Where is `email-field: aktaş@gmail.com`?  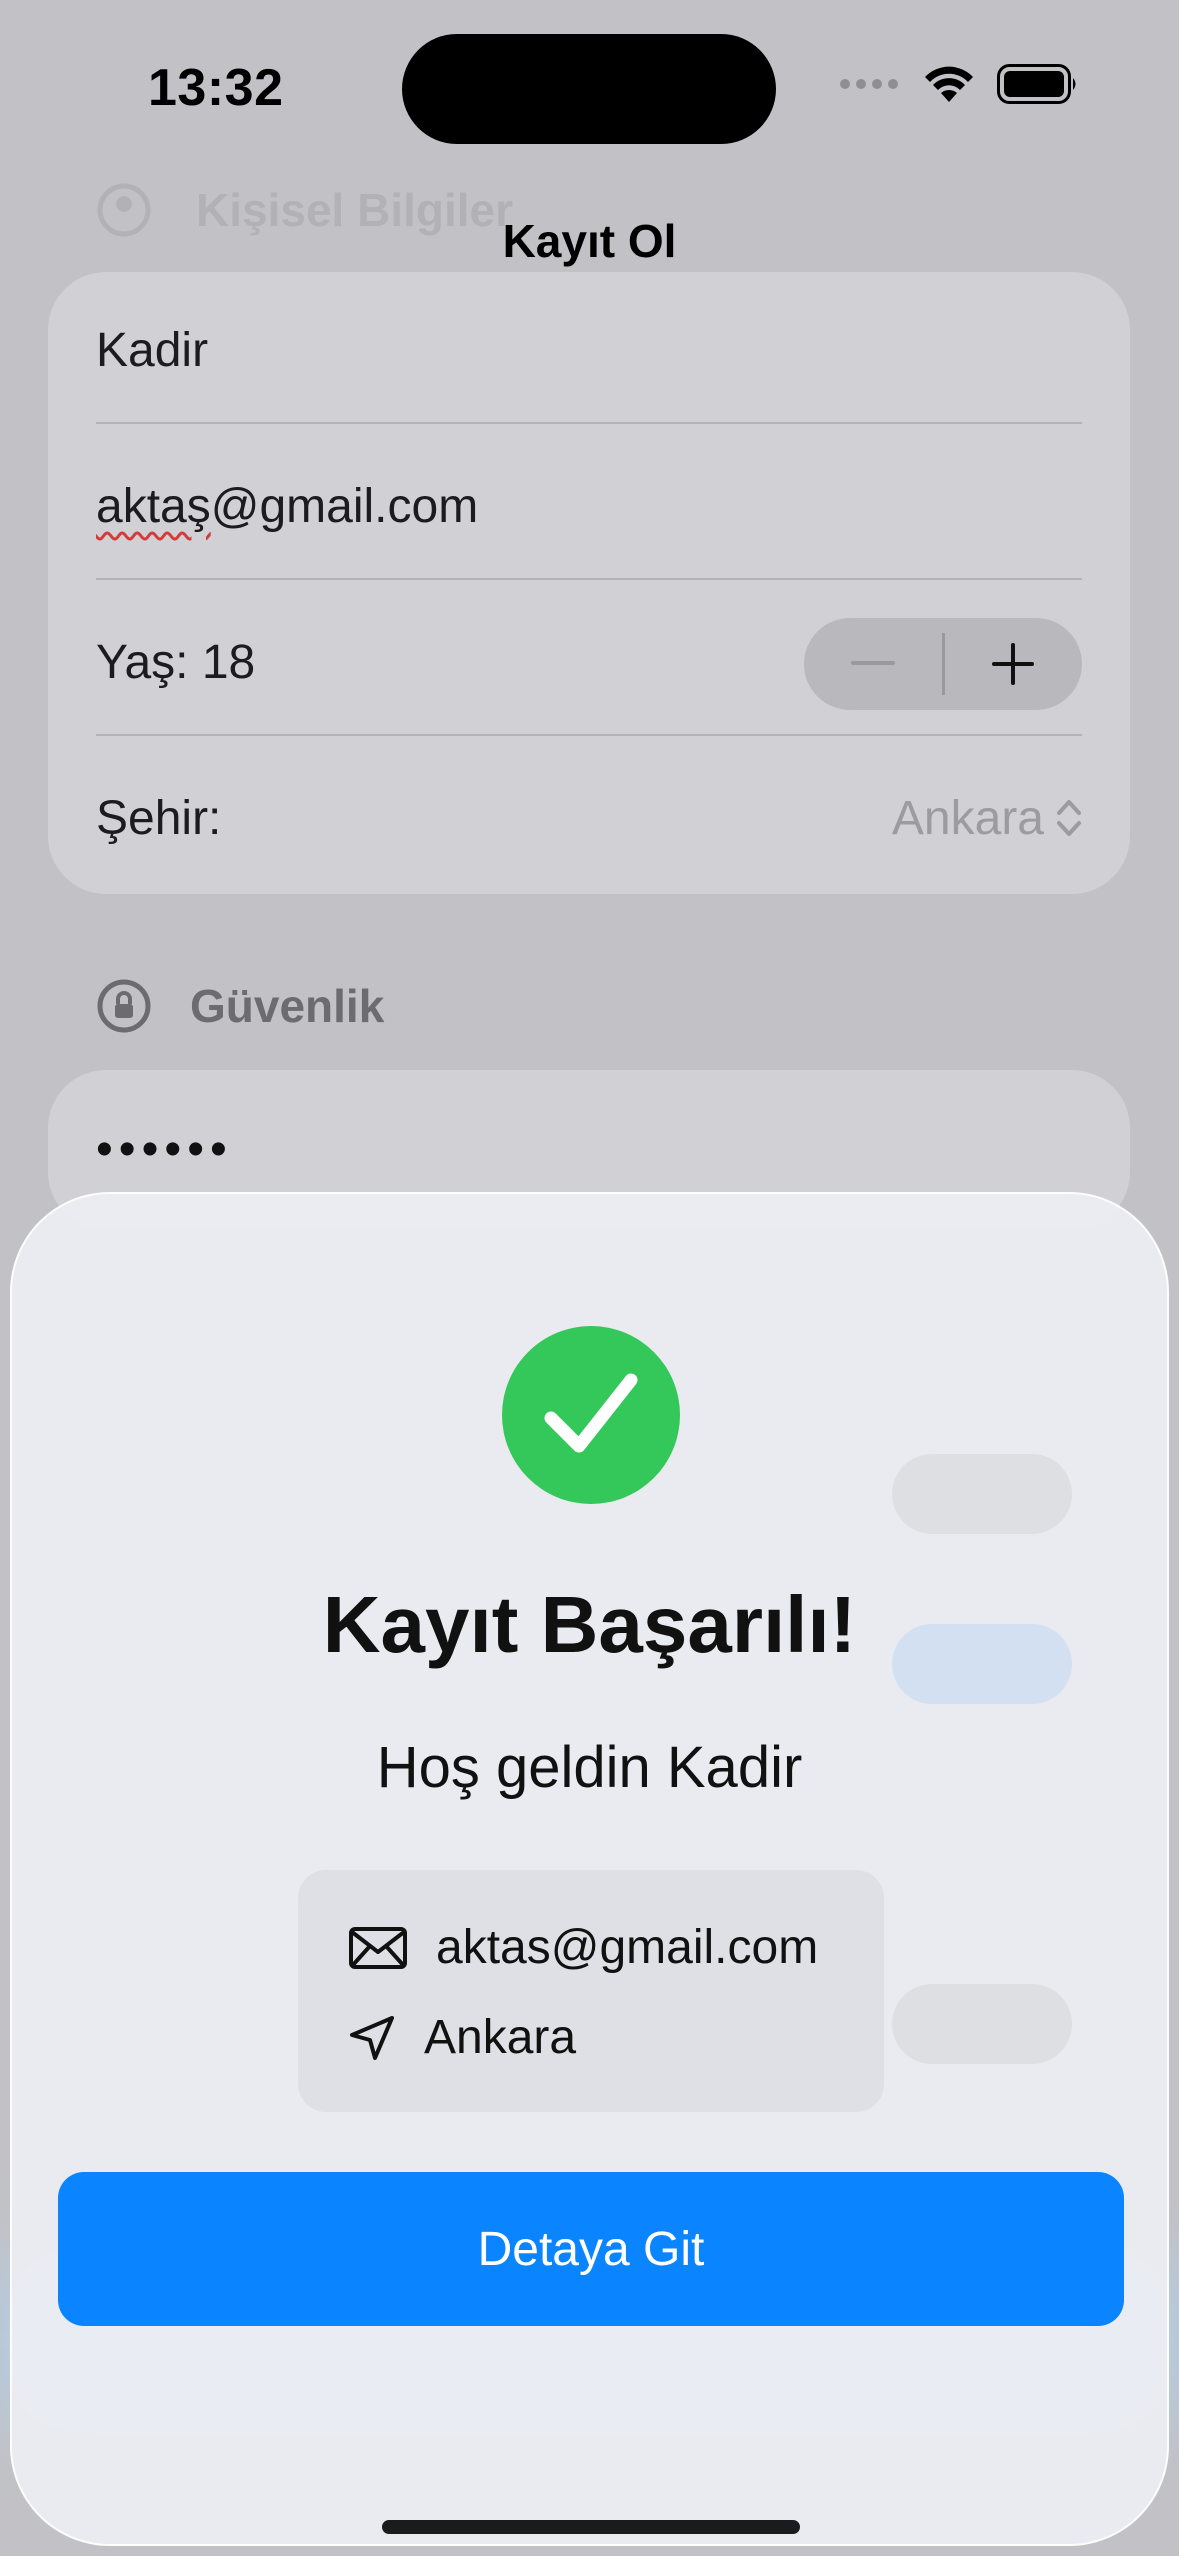 email-field: aktaş@gmail.com is located at coordinates (589, 506).